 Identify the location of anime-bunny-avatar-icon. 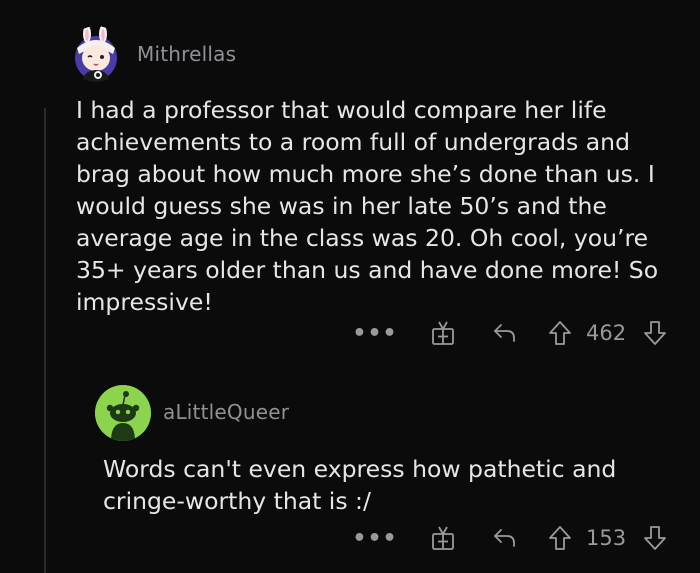
(96, 54).